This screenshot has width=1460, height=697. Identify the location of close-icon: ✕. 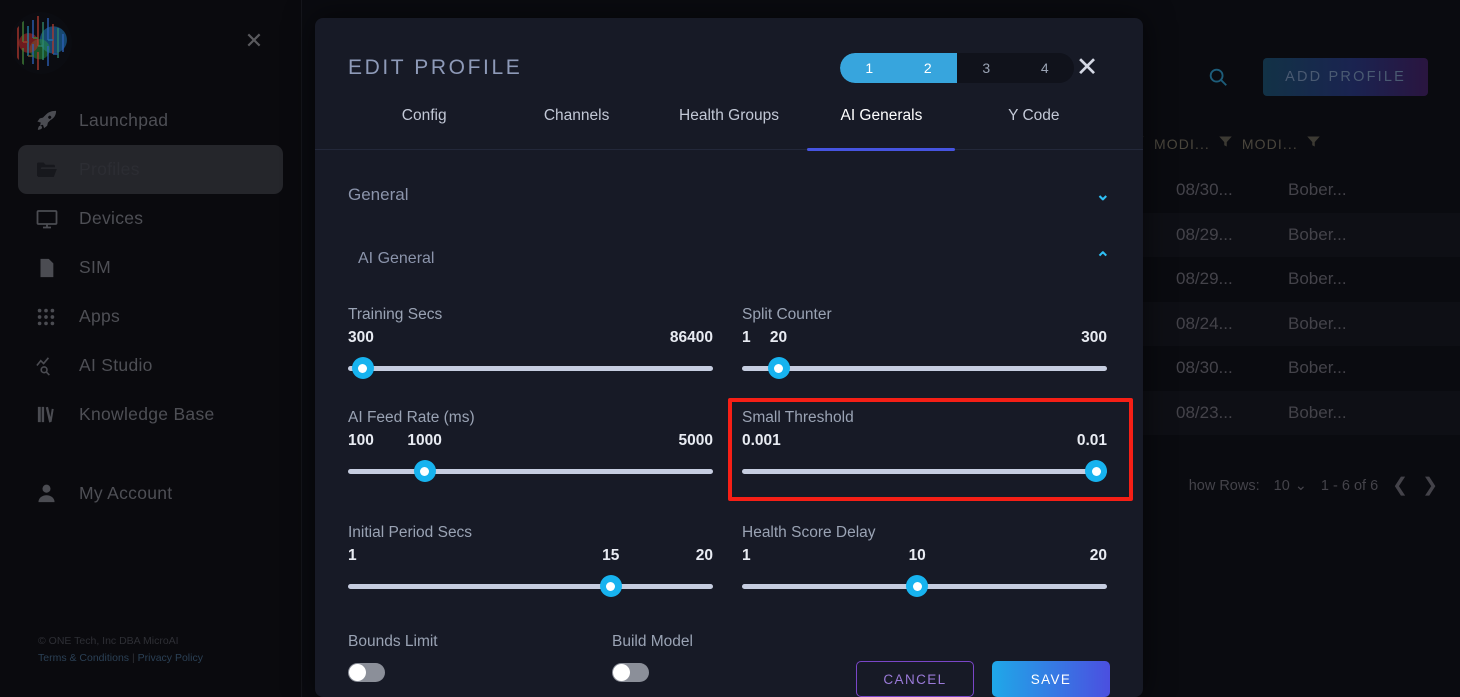
(1087, 68).